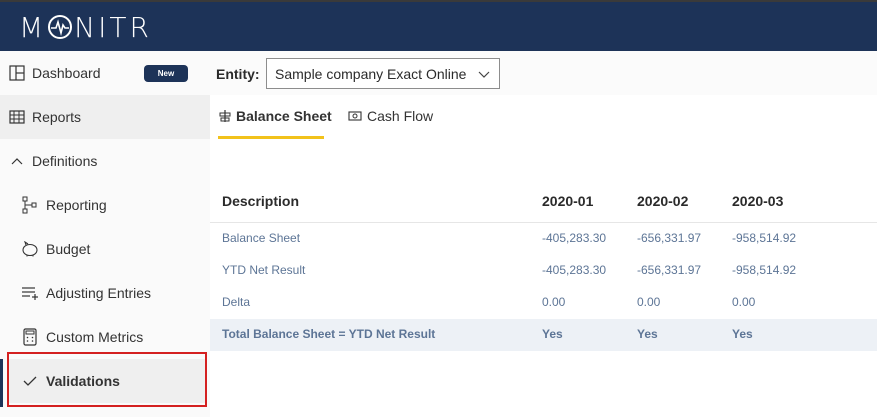  I want to click on calculator-icon, so click(30, 337).